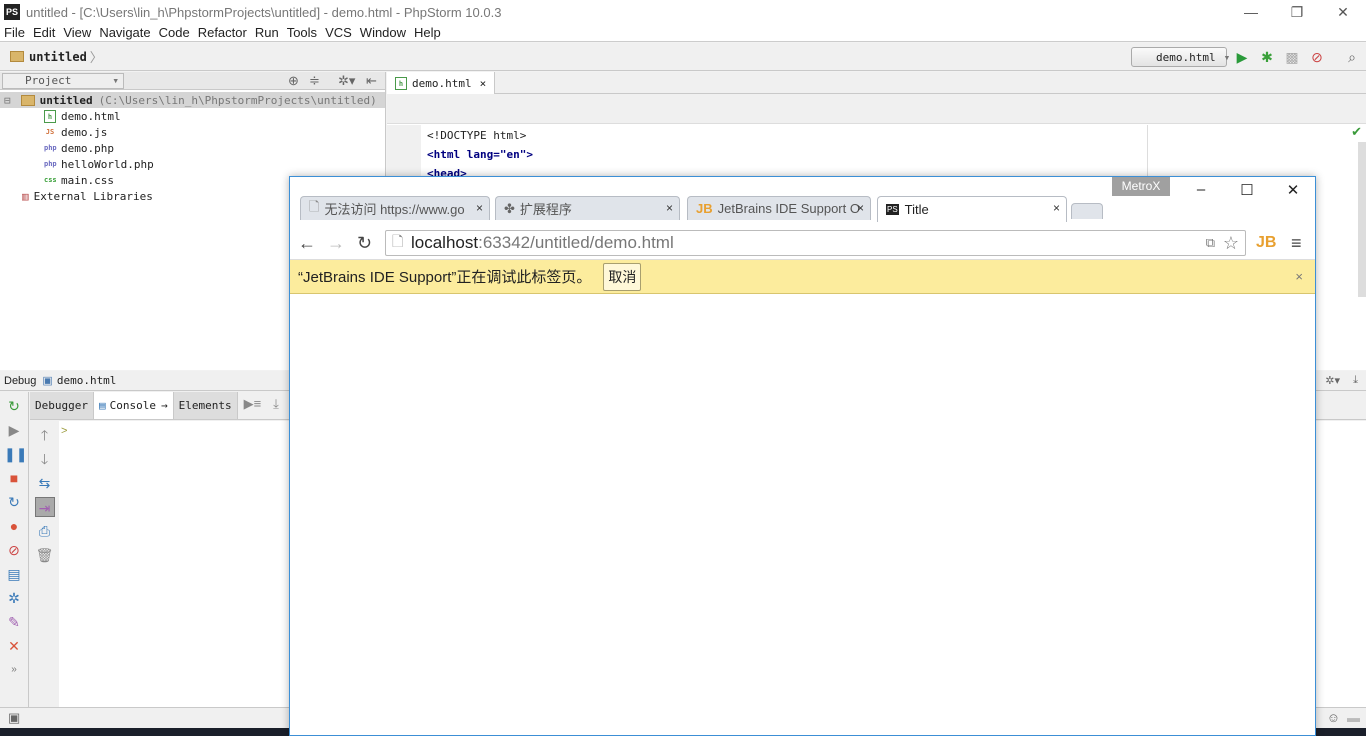 The image size is (1366, 736). Describe the element at coordinates (1087, 211) in the screenshot. I see `new-tab-button` at that location.